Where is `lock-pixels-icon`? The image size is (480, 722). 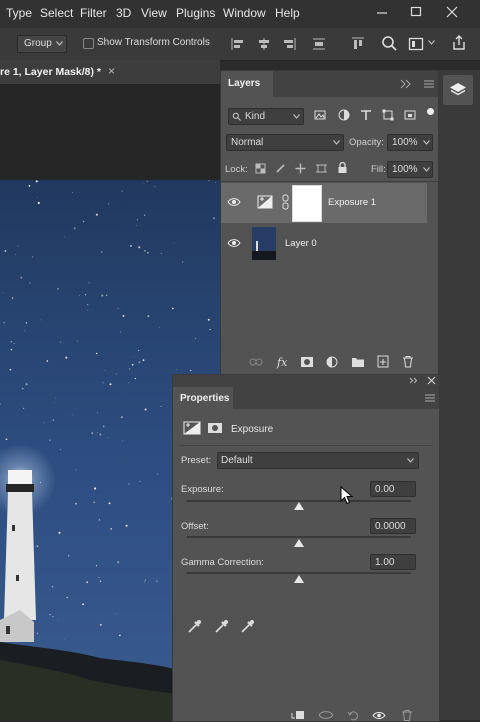
lock-pixels-icon is located at coordinates (280, 168).